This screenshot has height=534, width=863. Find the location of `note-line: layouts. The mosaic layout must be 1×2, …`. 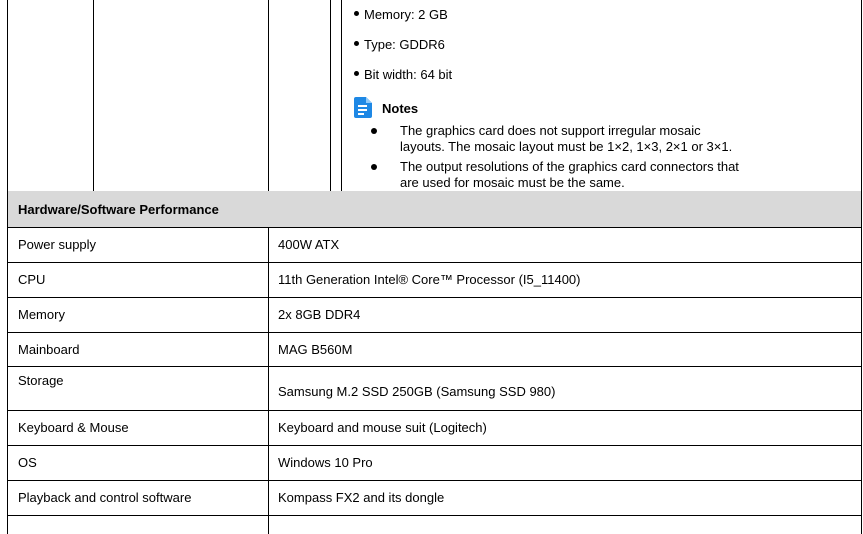

note-line: layouts. The mosaic layout must be 1×2, … is located at coordinates (566, 146).